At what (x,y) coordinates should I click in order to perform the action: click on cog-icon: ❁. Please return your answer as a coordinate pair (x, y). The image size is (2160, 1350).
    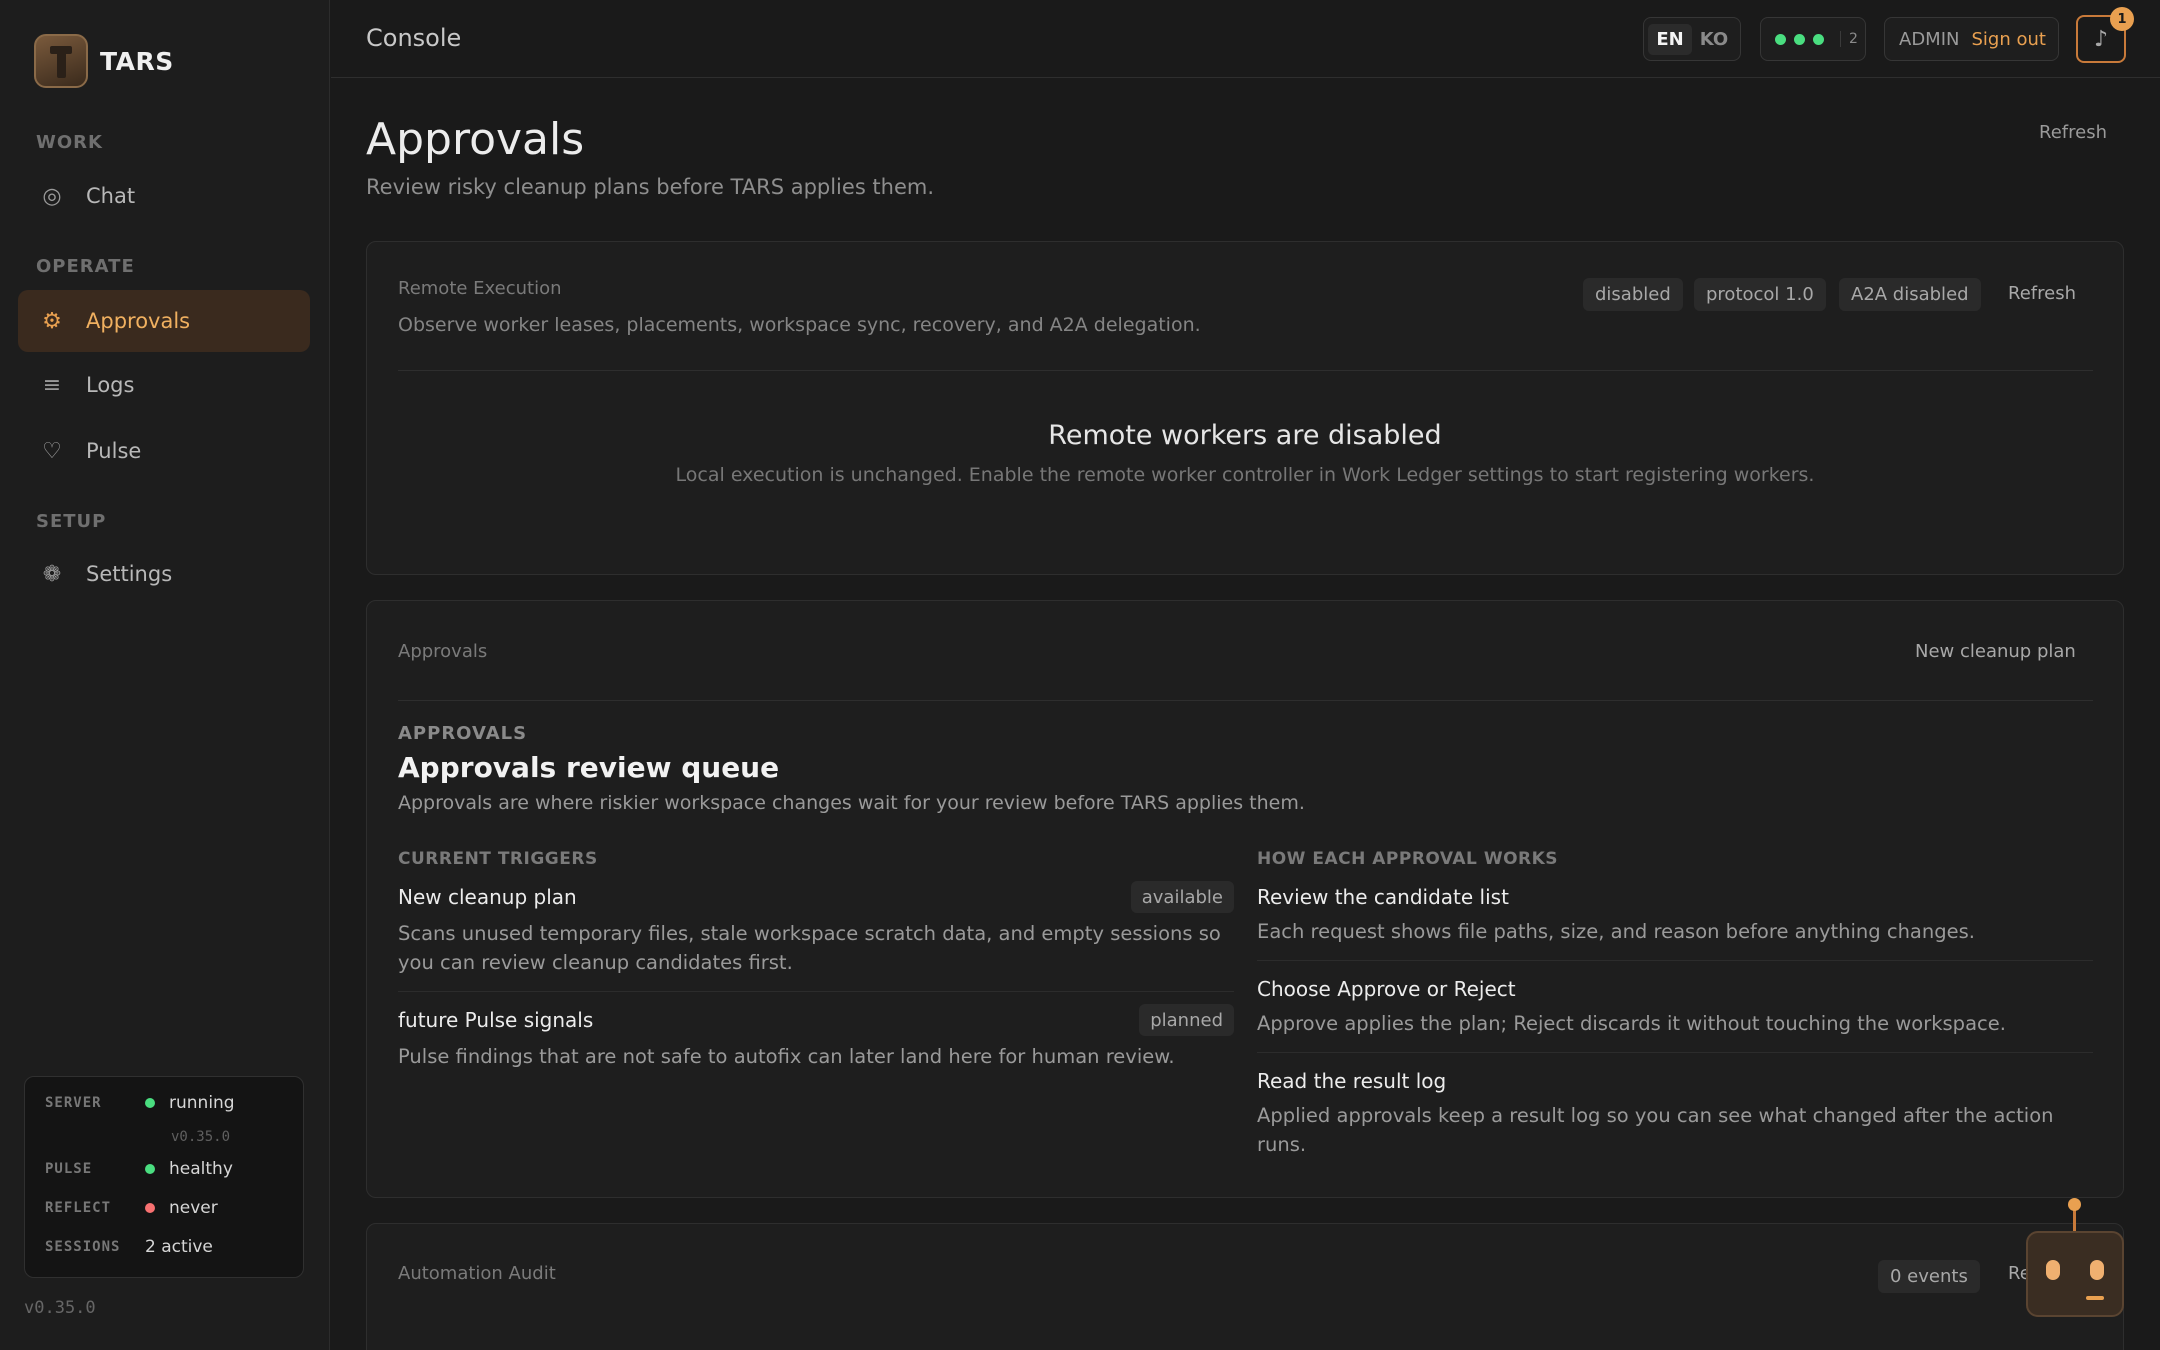
    Looking at the image, I should click on (52, 574).